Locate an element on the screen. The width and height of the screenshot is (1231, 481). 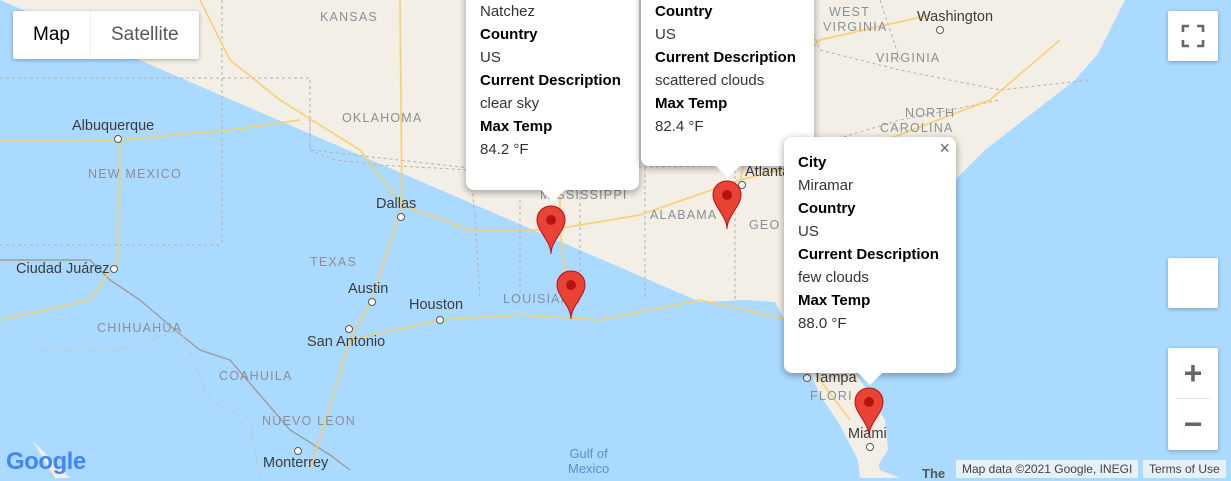
google-logo-text: Google is located at coordinates (46, 461).